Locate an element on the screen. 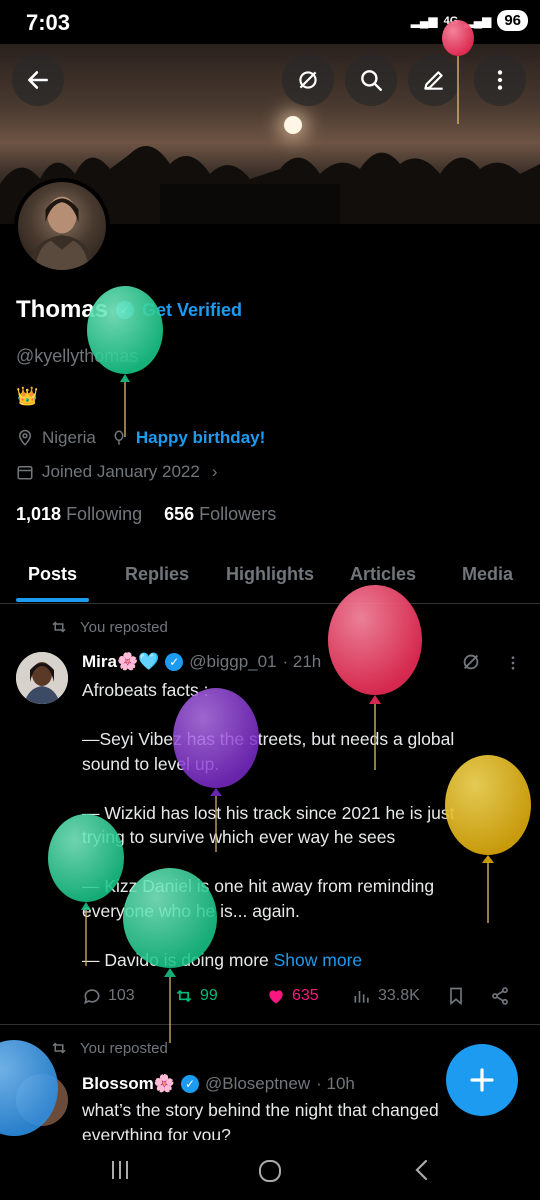 Image resolution: width=540 pixels, height=1200 pixels. system-nav-bar is located at coordinates (270, 1170).